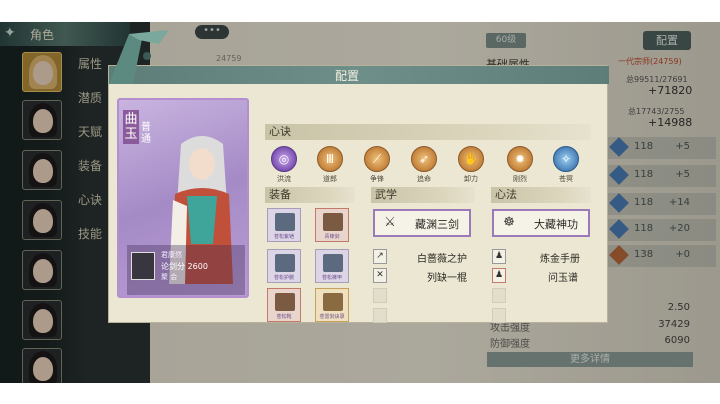 The image size is (720, 404). What do you see at coordinates (333, 302) in the screenshot?
I see `scroll-icon` at bounding box center [333, 302].